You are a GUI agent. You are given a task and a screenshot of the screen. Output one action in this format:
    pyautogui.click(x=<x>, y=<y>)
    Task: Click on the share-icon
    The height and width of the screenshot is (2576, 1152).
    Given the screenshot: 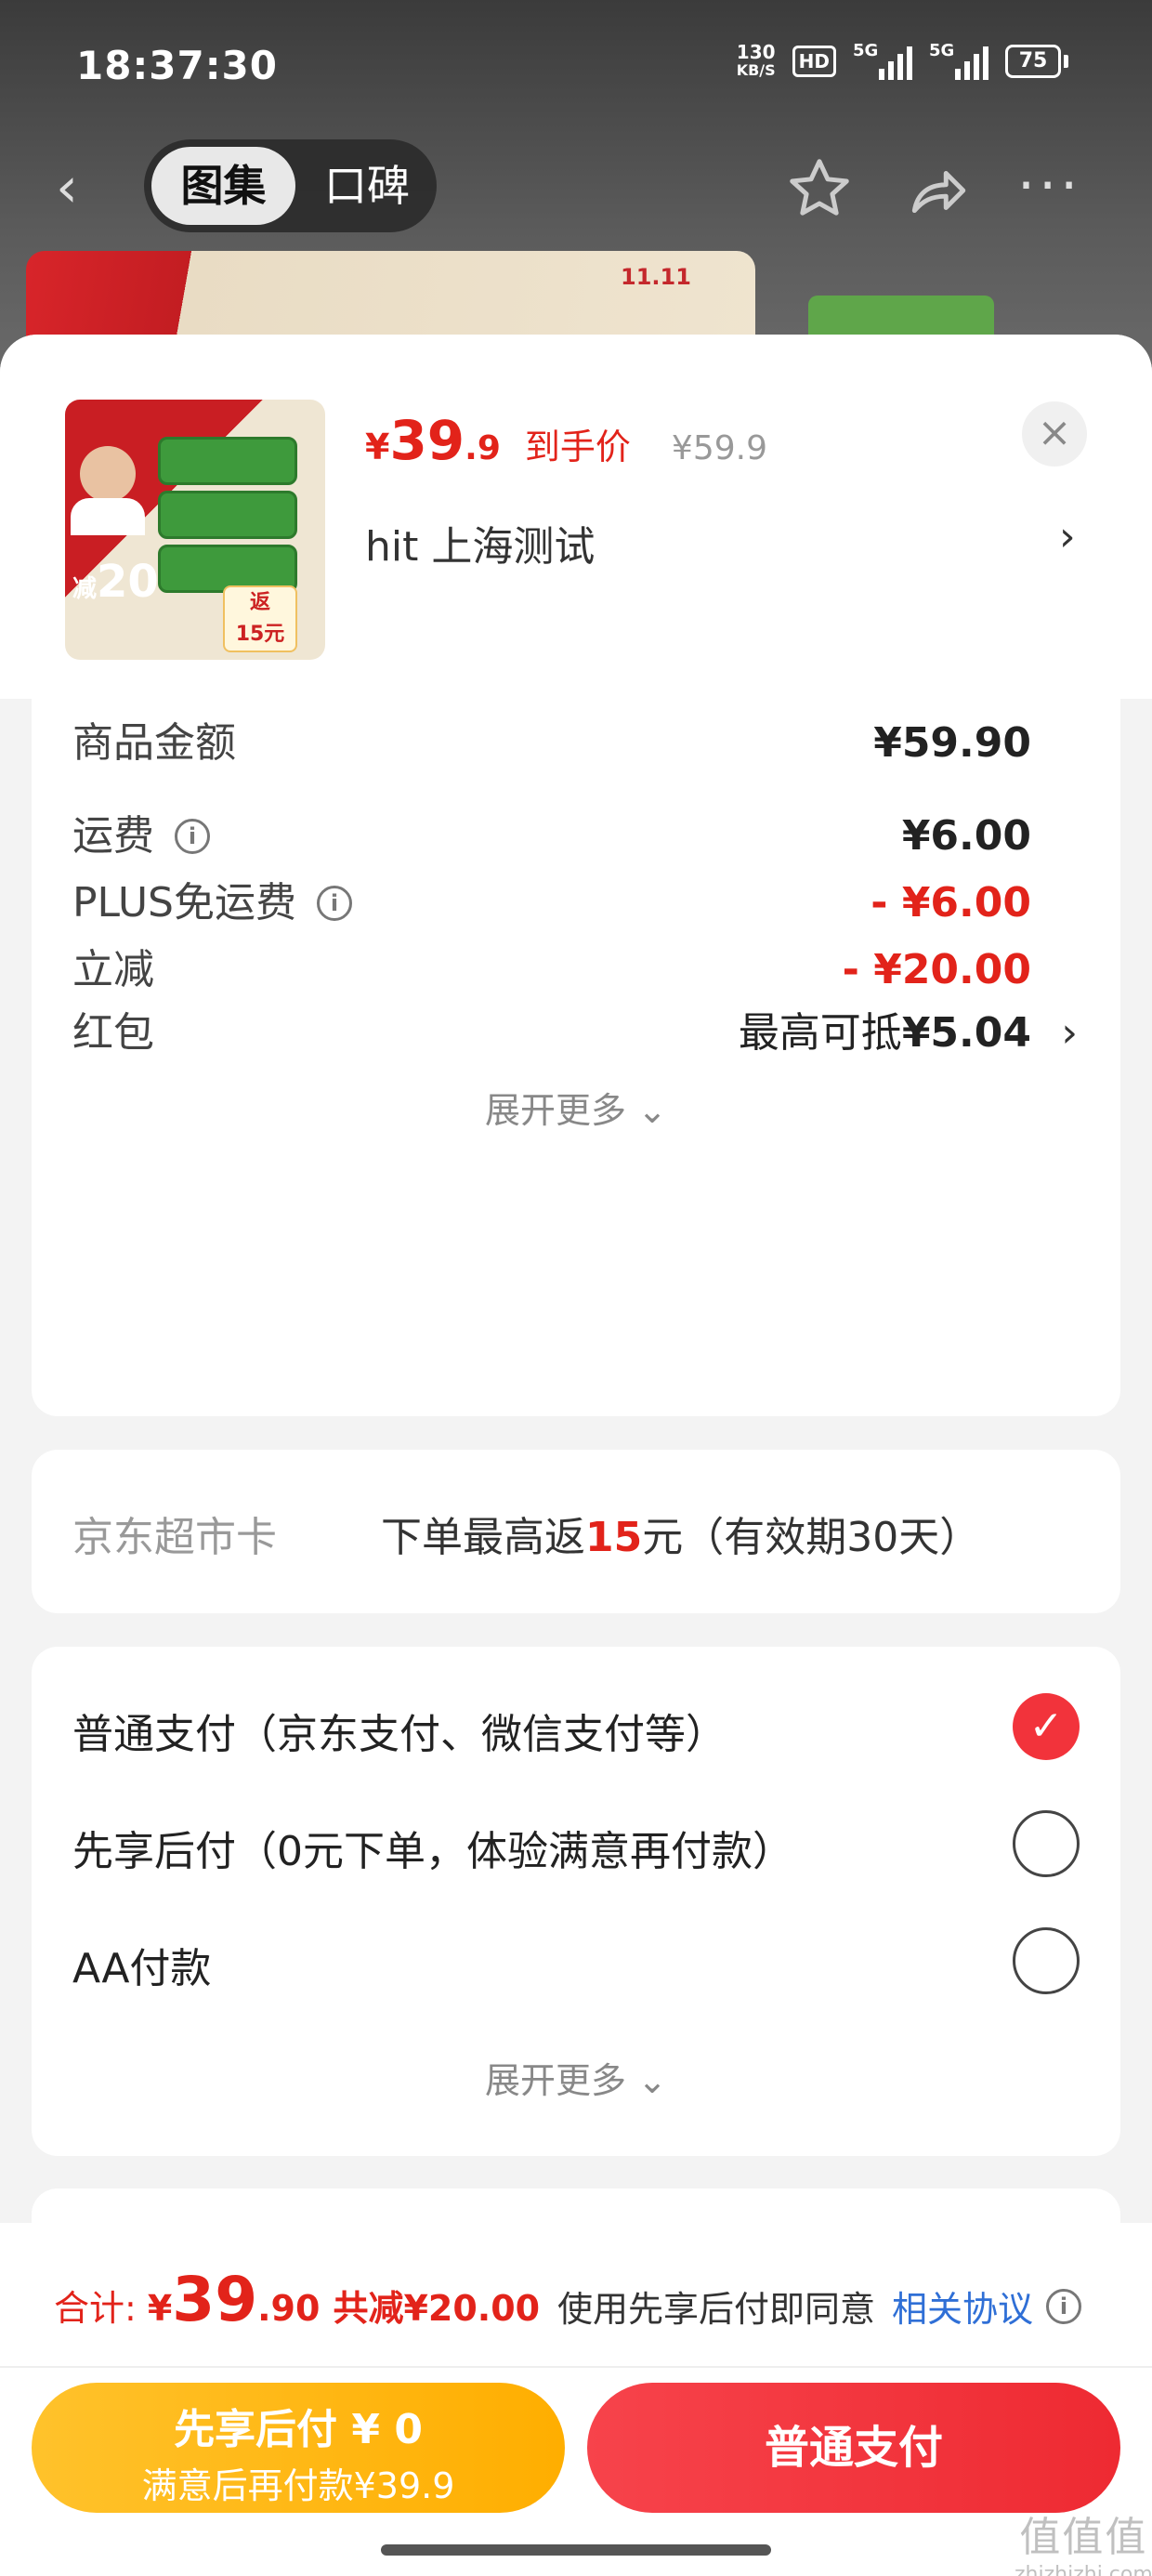 What is the action you would take?
    pyautogui.click(x=937, y=190)
    